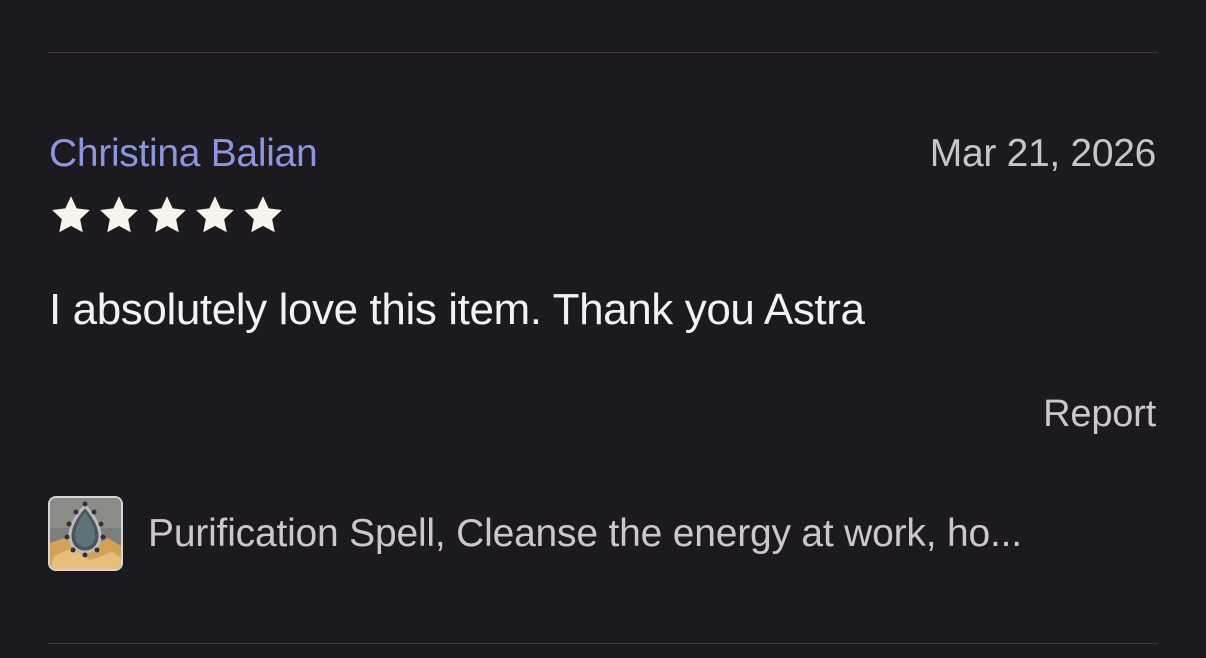 This screenshot has height=658, width=1206. Describe the element at coordinates (183, 154) in the screenshot. I see `review-author-link: Christina Balian` at that location.